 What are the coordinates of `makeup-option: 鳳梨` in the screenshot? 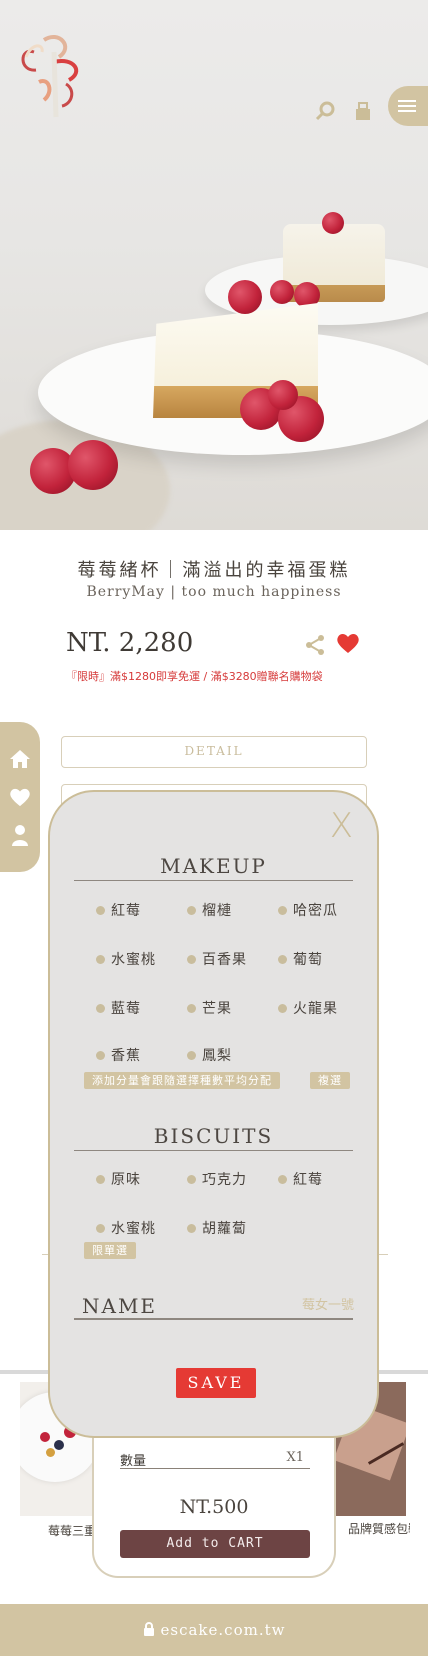 It's located at (209, 1055).